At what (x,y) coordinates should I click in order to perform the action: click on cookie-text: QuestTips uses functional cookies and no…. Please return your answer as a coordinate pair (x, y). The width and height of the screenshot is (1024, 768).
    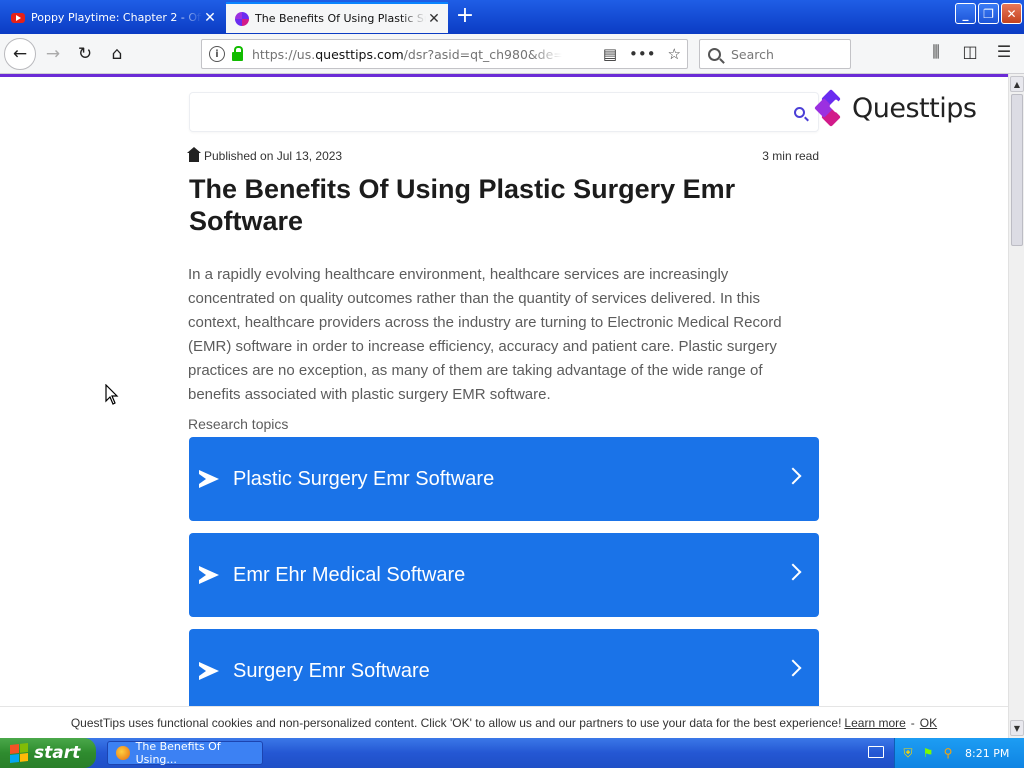
    Looking at the image, I should click on (456, 722).